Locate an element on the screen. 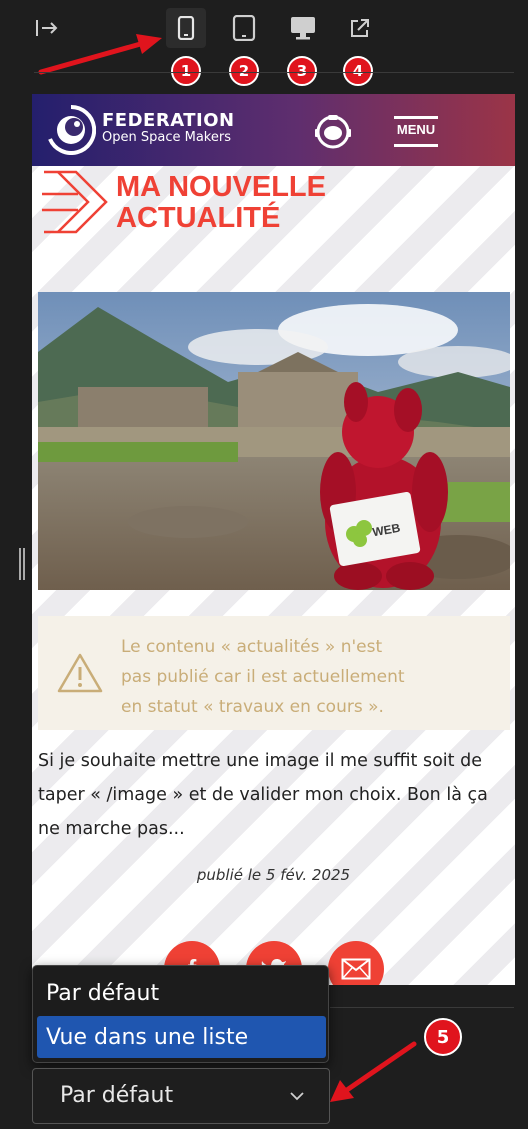  tablet-icon is located at coordinates (244, 28).